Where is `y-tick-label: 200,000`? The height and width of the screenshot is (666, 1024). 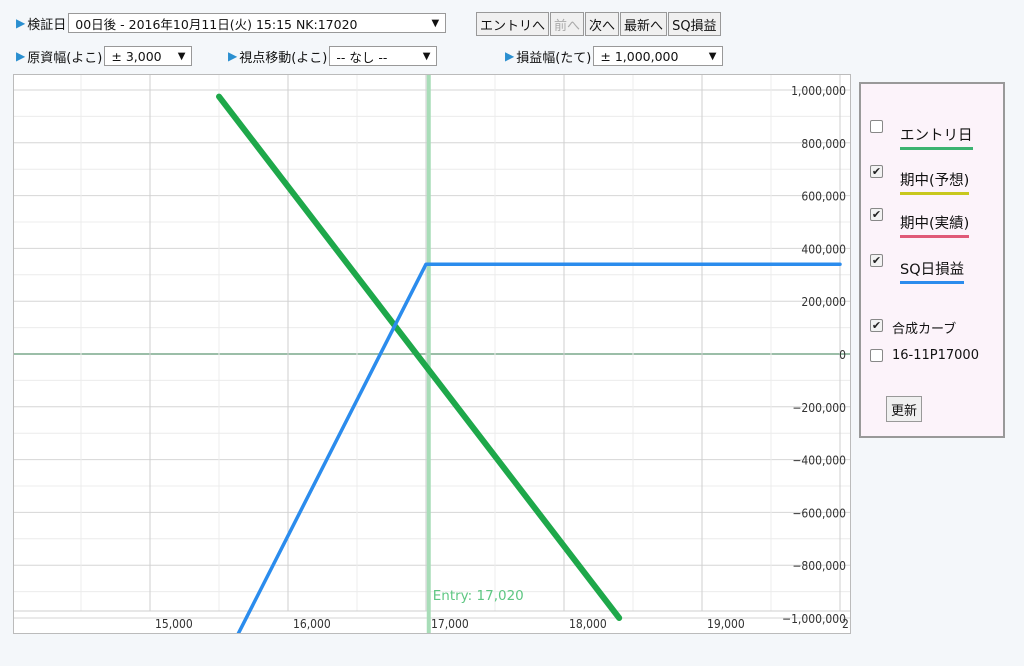 y-tick-label: 200,000 is located at coordinates (823, 302).